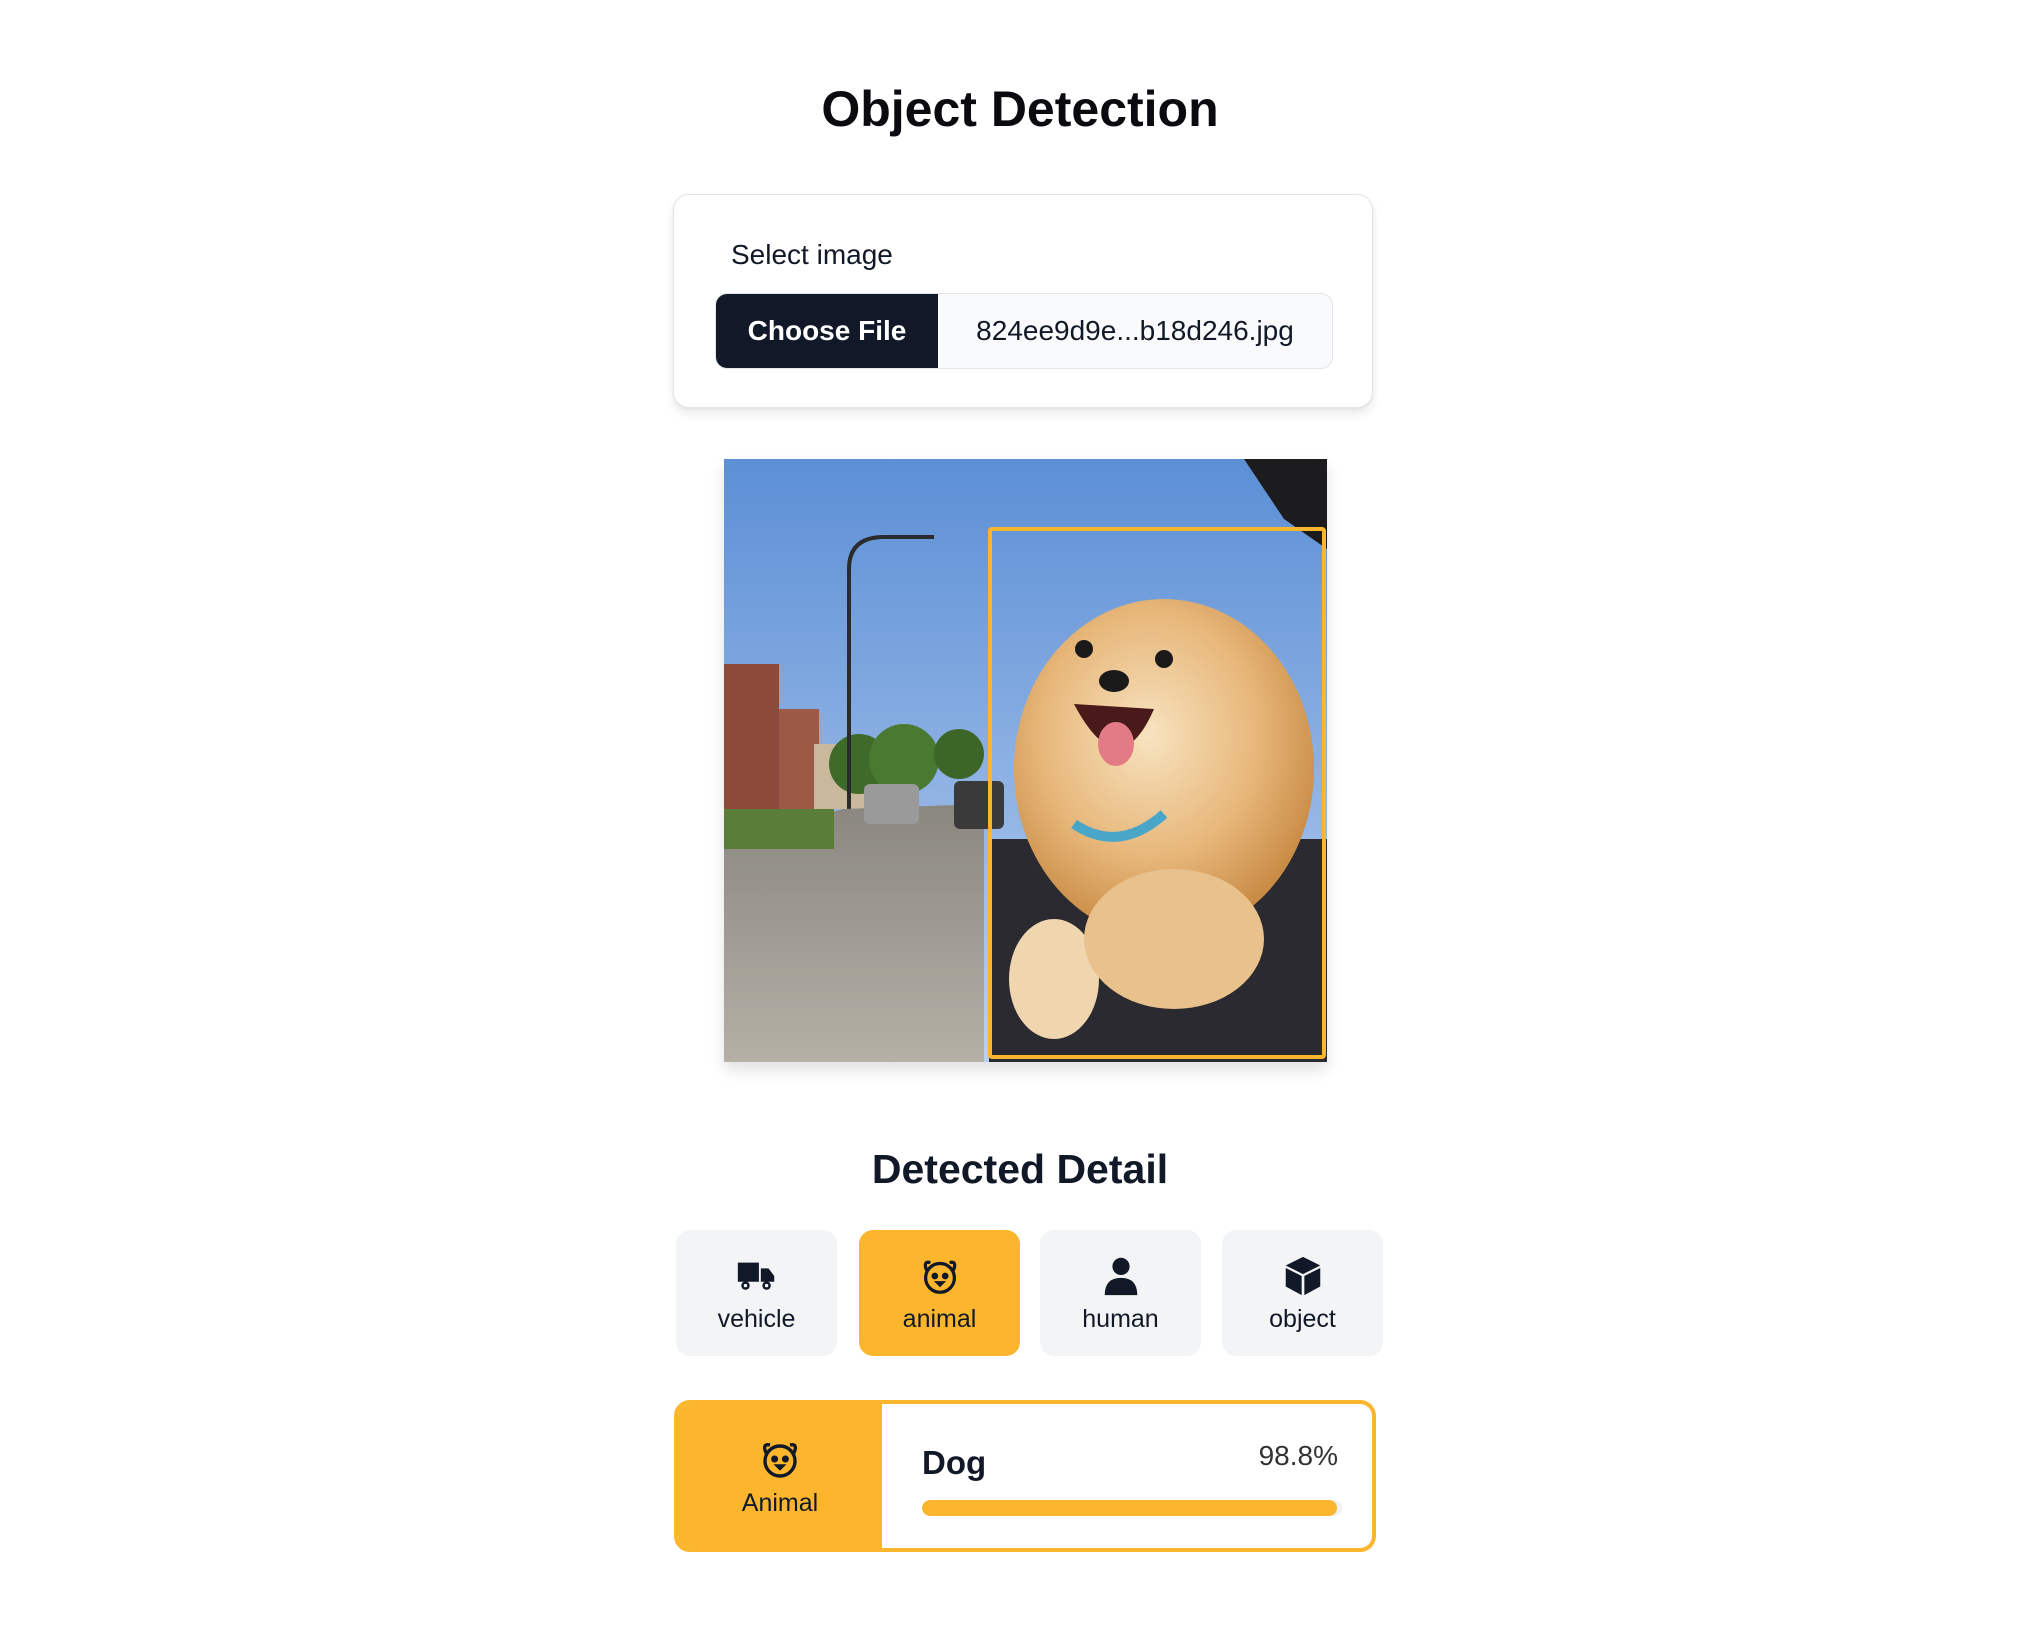 The width and height of the screenshot is (2040, 1644). What do you see at coordinates (756, 1318) in the screenshot?
I see `tab-label: vehicle` at bounding box center [756, 1318].